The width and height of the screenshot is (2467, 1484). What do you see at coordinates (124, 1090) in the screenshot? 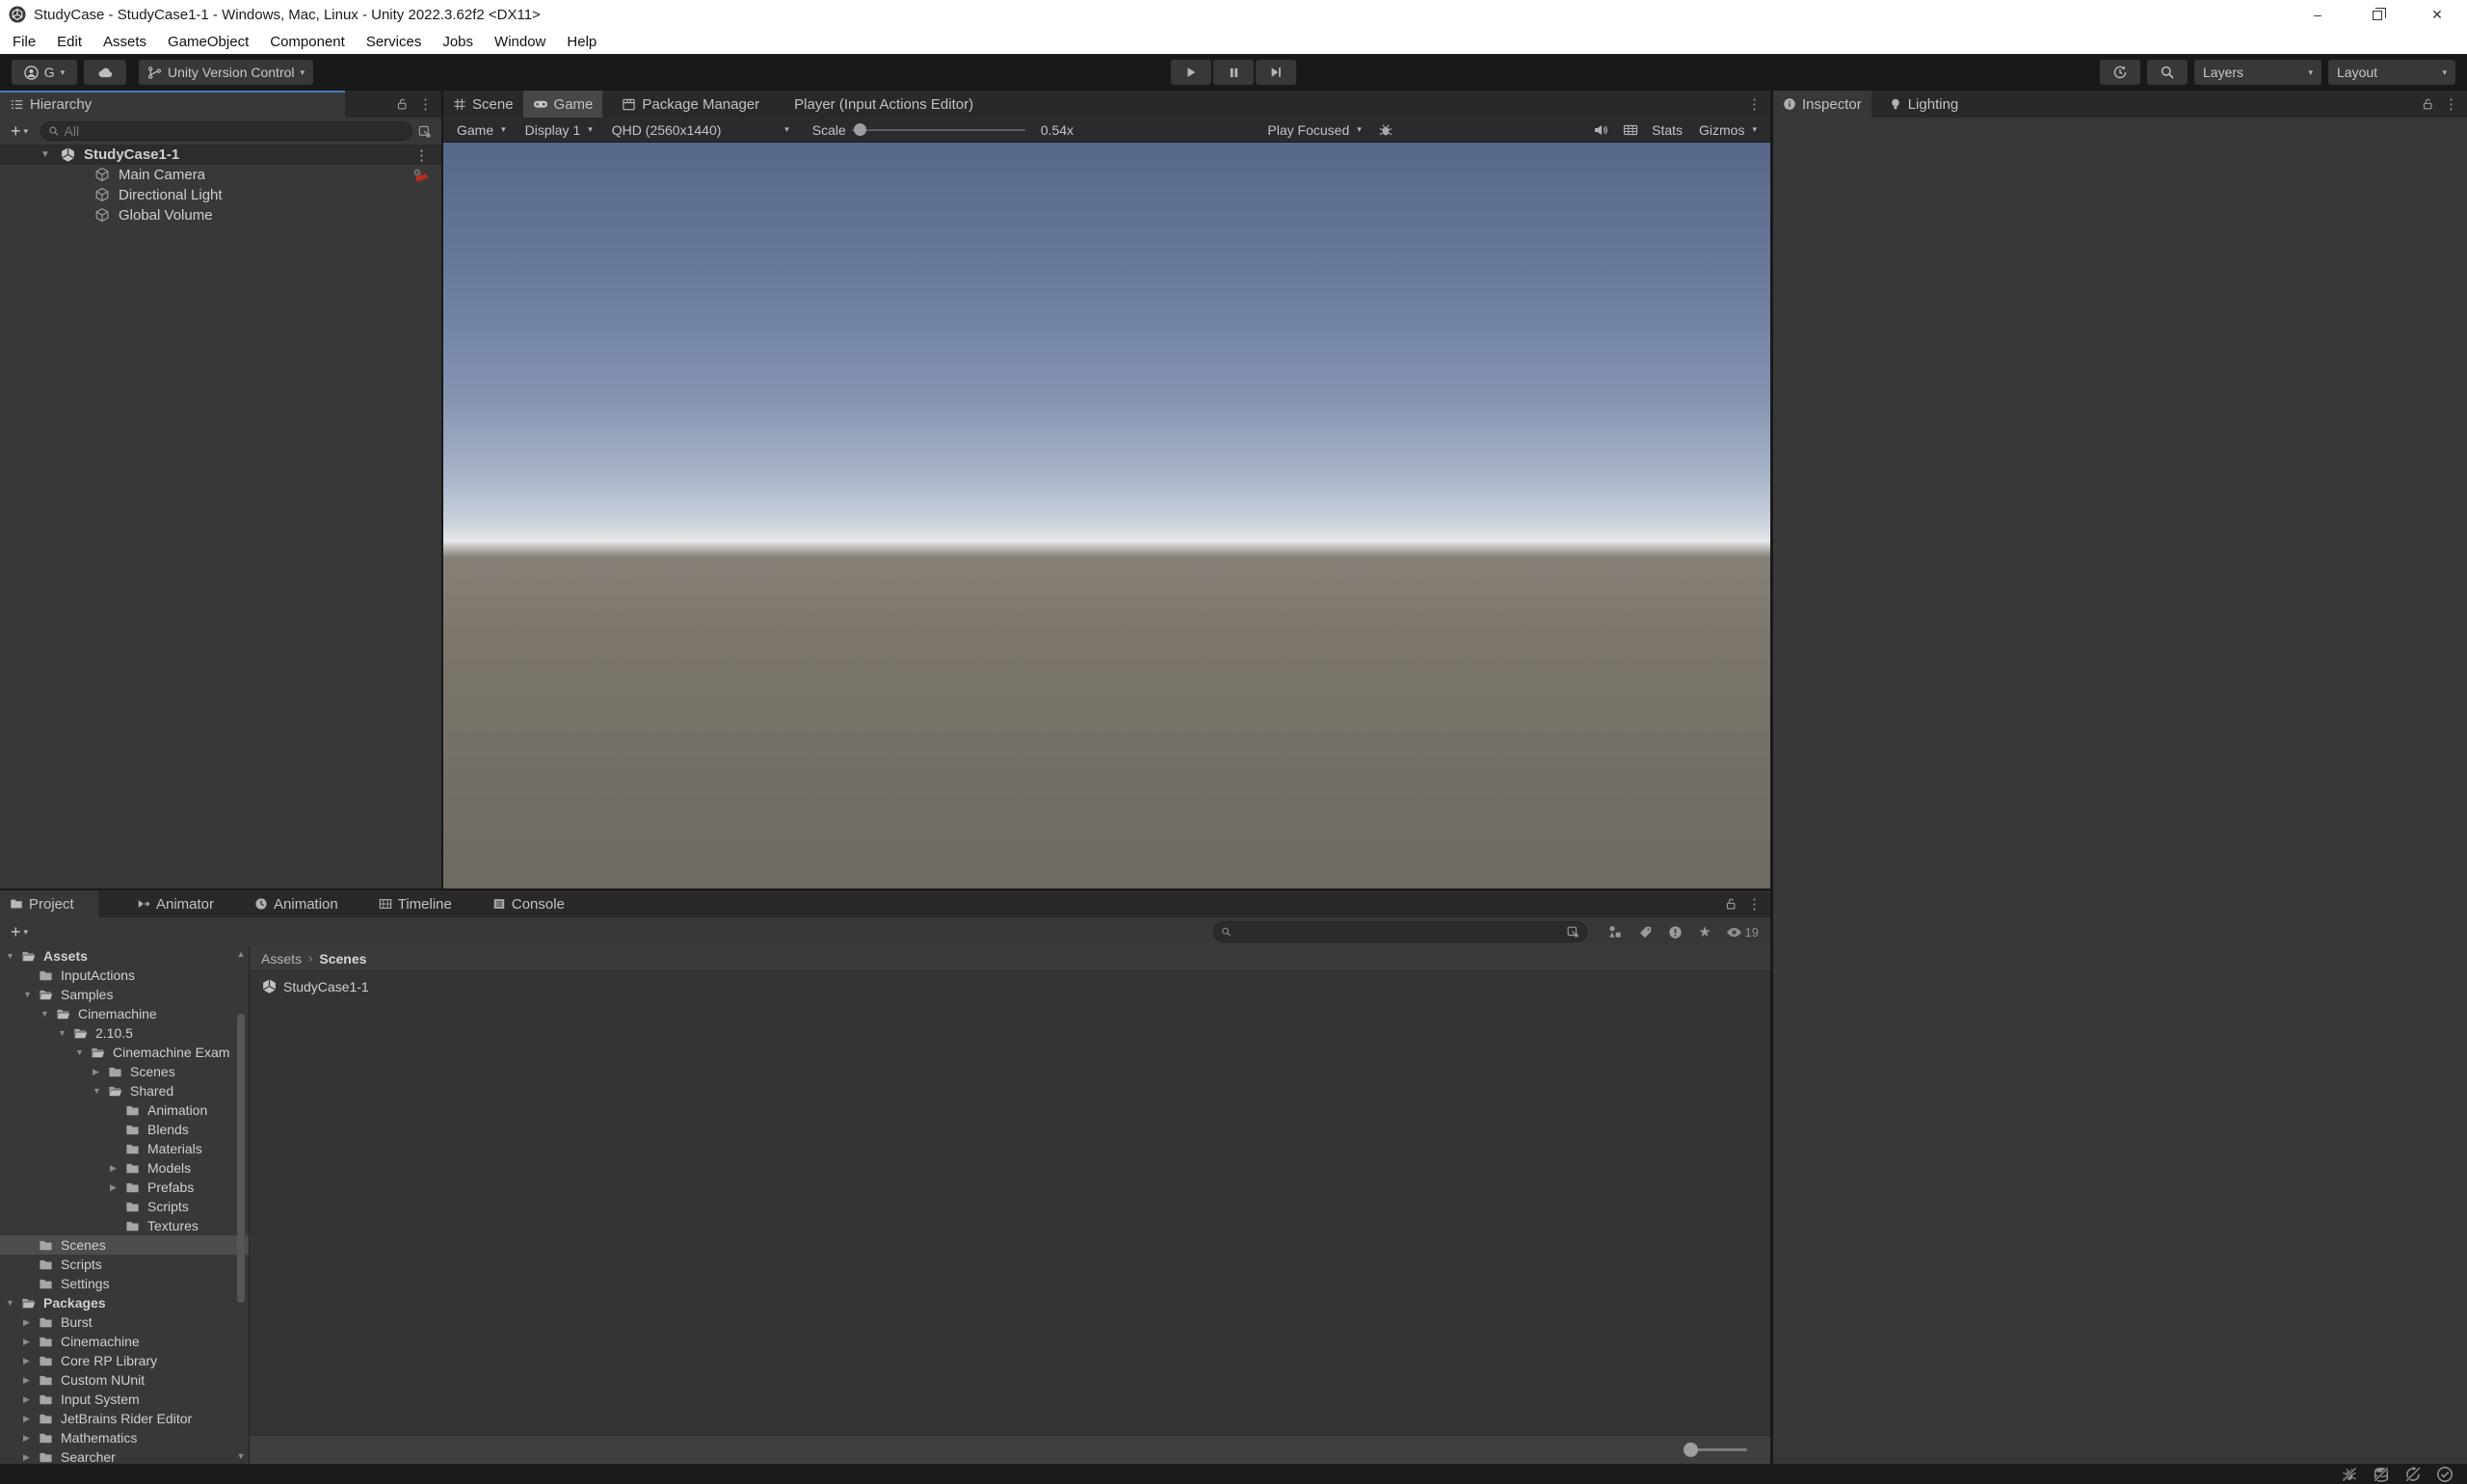
I see `project-tree-row: ▼ Shared` at bounding box center [124, 1090].